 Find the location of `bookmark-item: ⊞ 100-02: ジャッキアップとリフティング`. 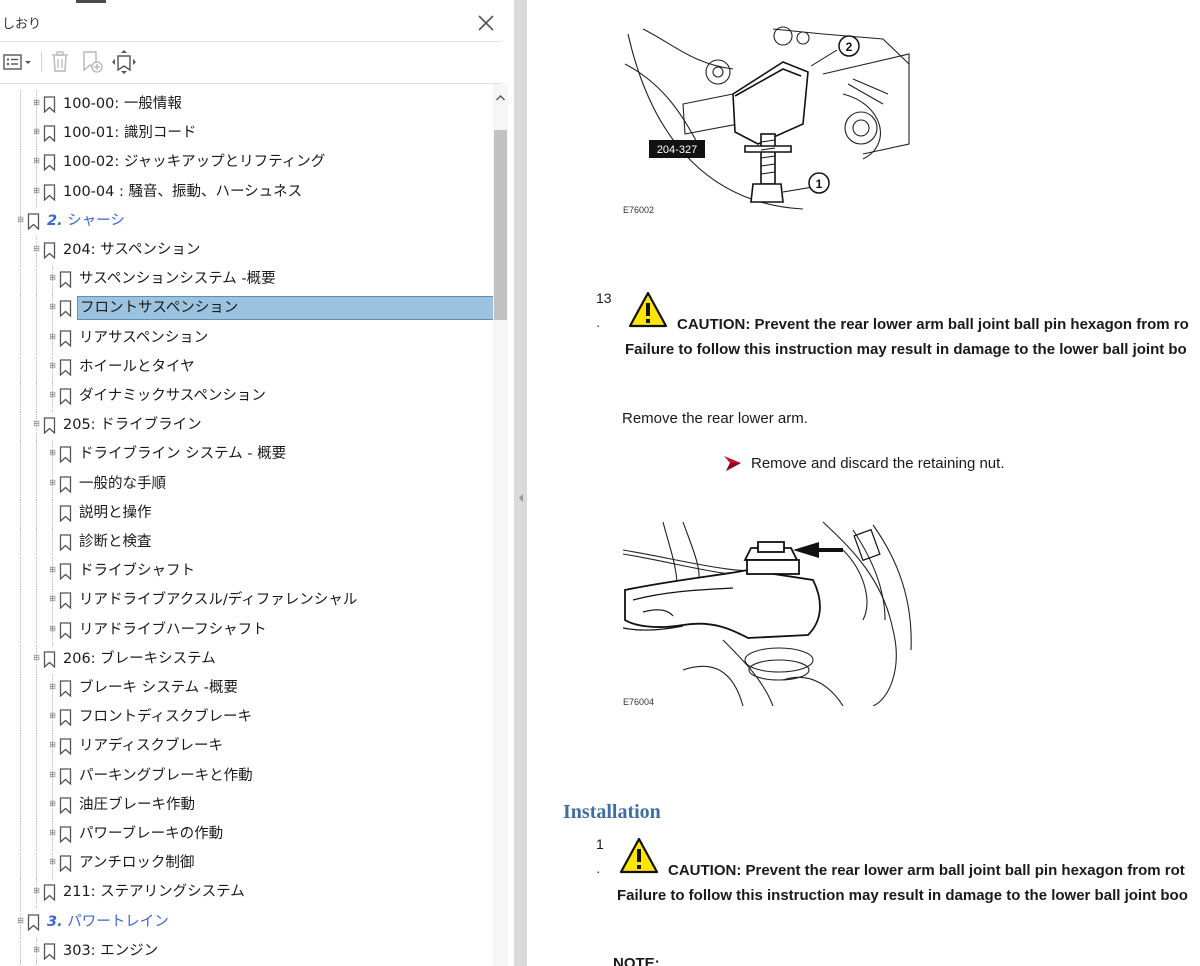

bookmark-item: ⊞ 100-02: ジャッキアップとリフティング is located at coordinates (246, 164).